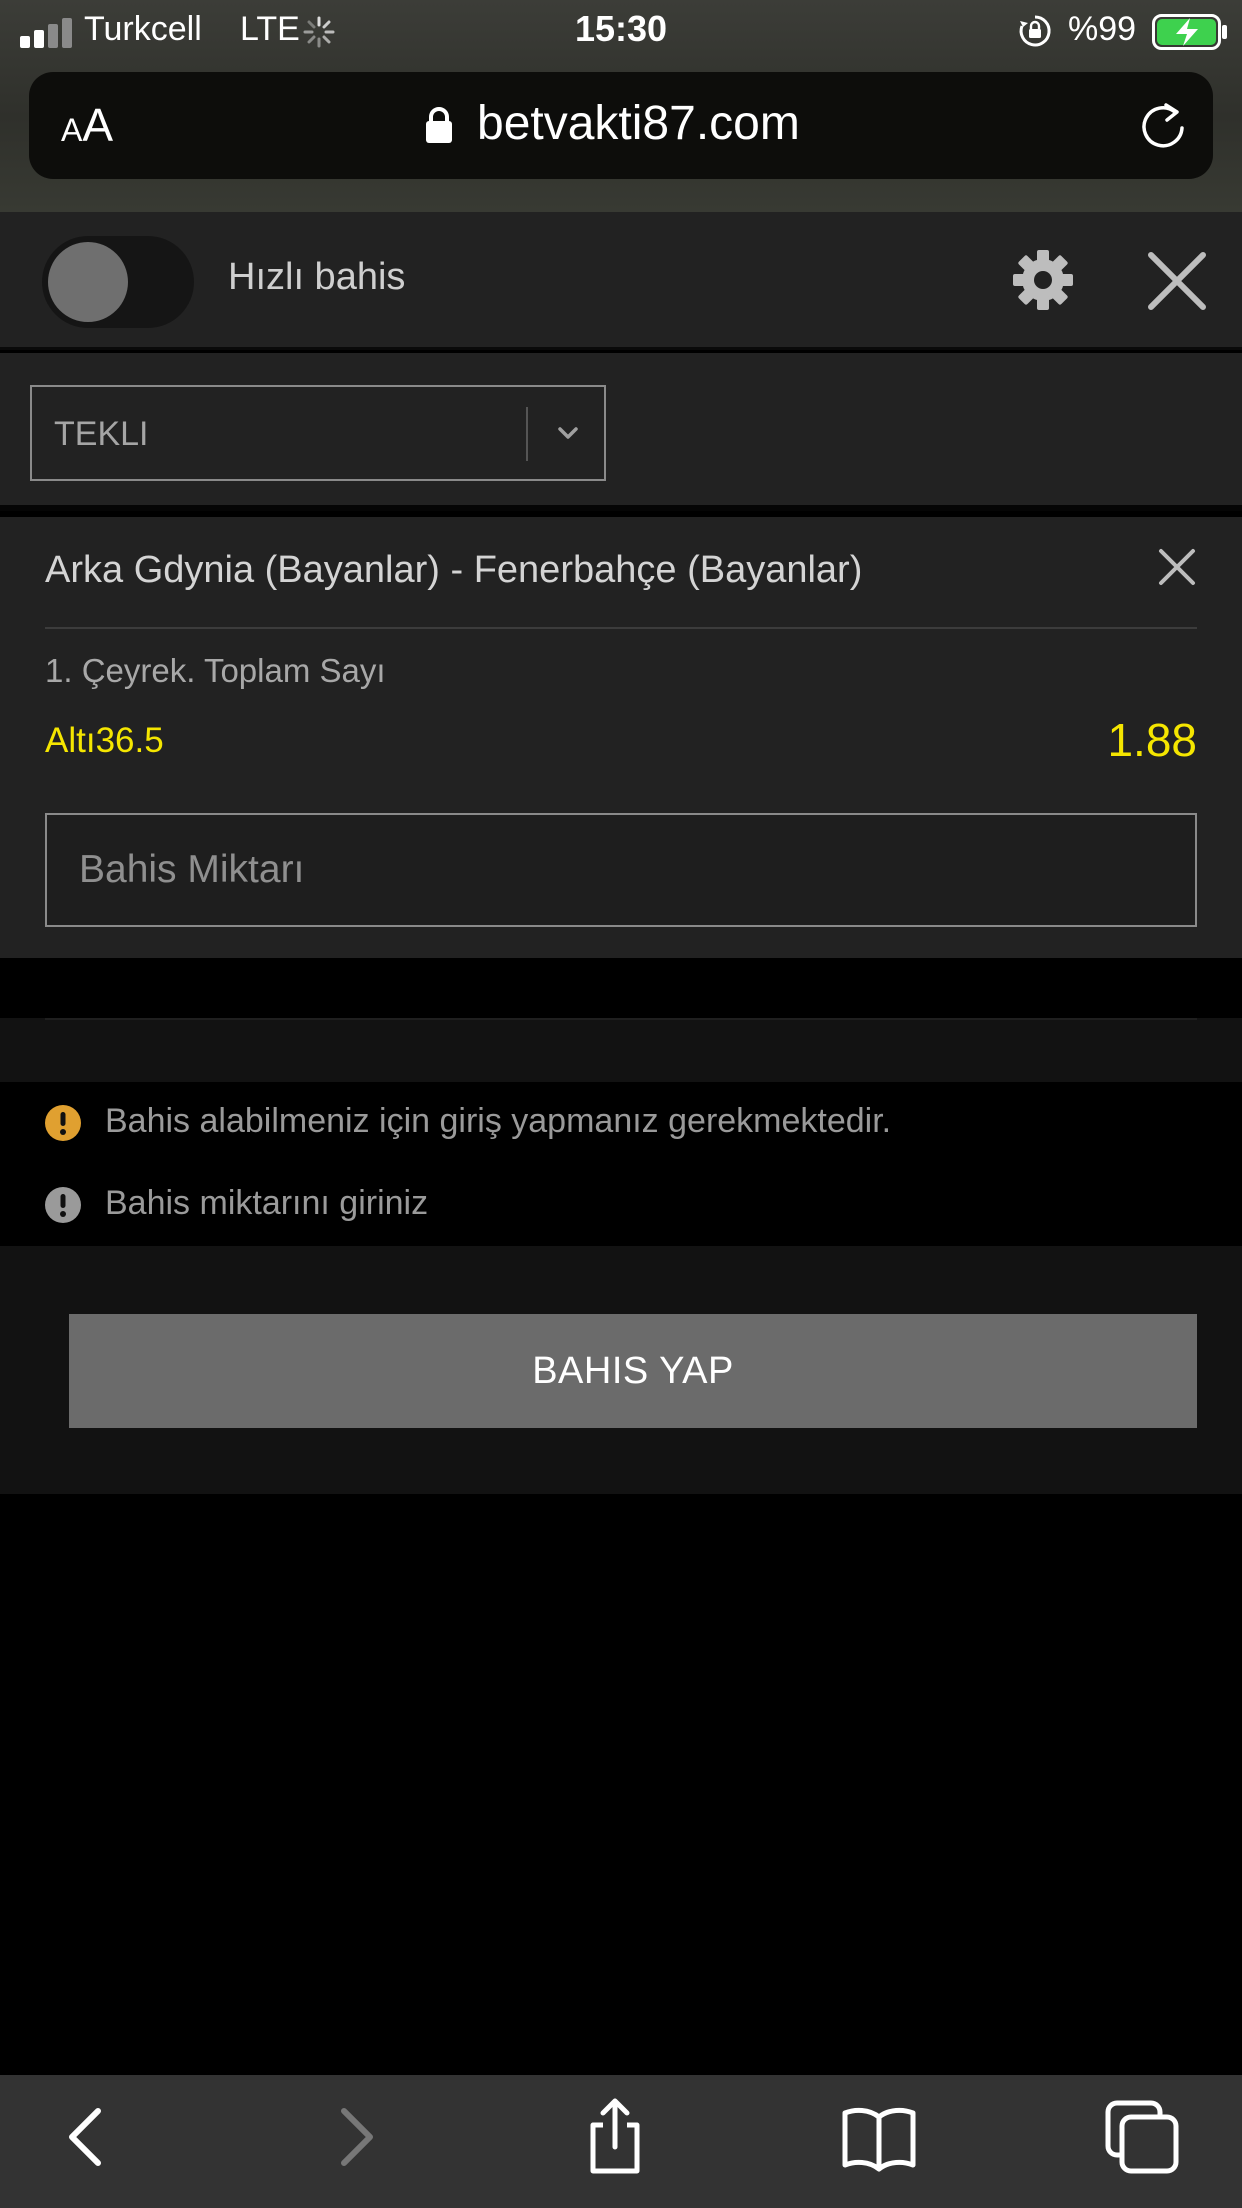 The image size is (1242, 2208). I want to click on bet-type-select: TEKLI, so click(318, 433).